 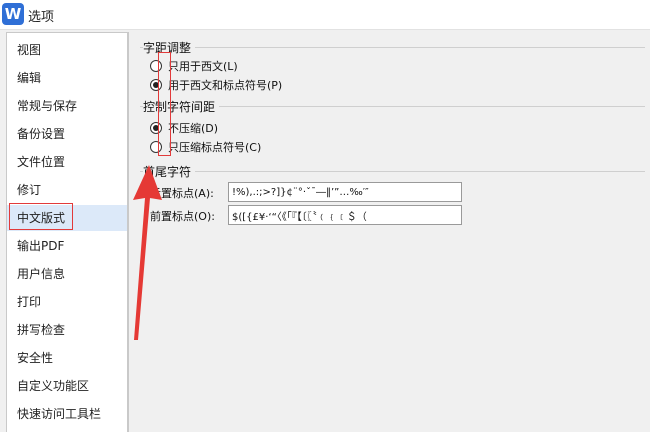 I want to click on annotation-arrow-shape, so click(x=147, y=252).